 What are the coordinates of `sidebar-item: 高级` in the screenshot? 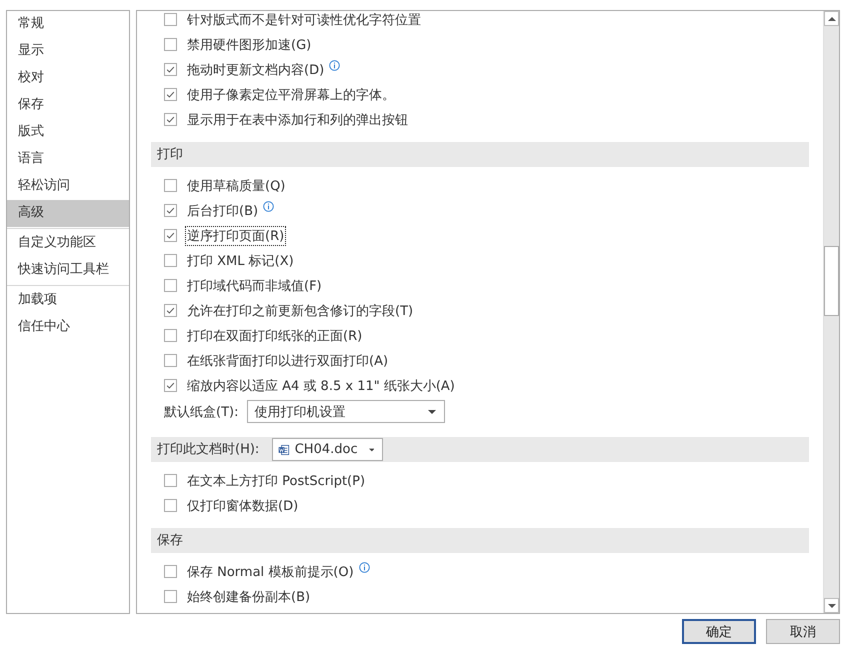 It's located at (68, 213).